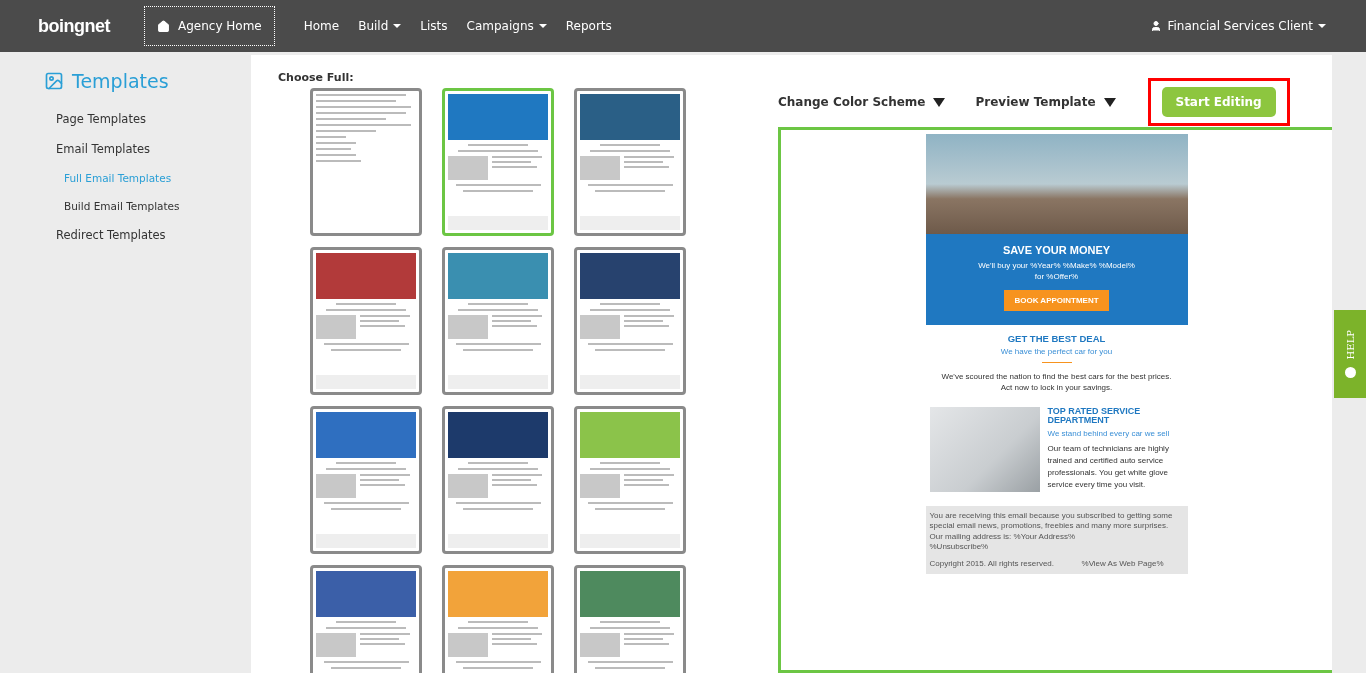 The image size is (1366, 673). I want to click on gallery-heading: Choose Full:, so click(316, 77).